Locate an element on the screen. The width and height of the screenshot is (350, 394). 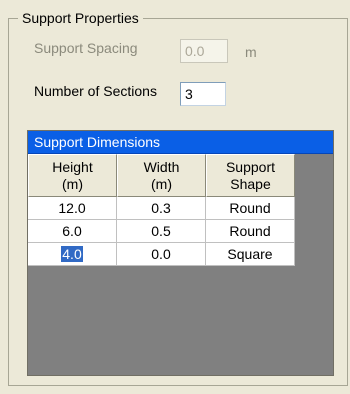
support-spacing-unit: m is located at coordinates (251, 52).